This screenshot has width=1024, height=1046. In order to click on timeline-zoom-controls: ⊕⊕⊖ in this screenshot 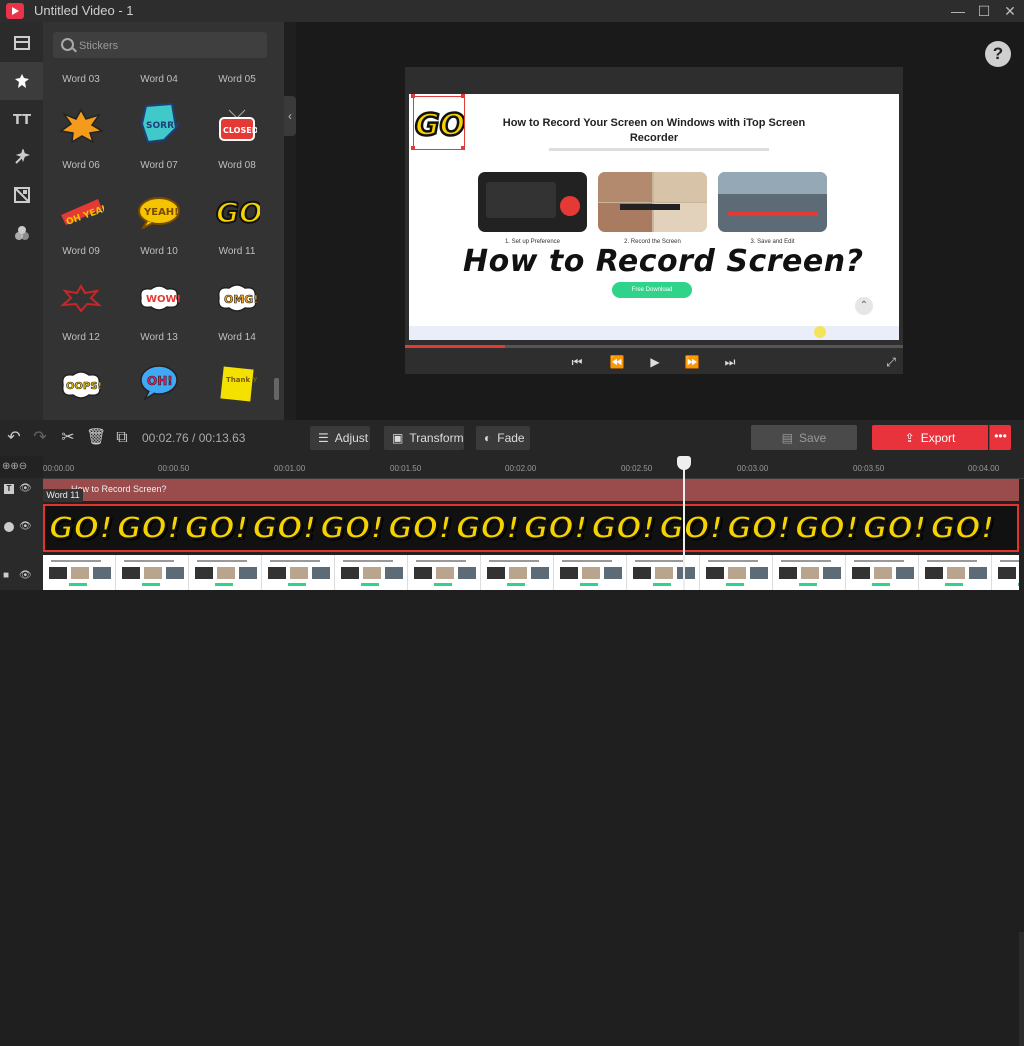, I will do `click(14, 466)`.